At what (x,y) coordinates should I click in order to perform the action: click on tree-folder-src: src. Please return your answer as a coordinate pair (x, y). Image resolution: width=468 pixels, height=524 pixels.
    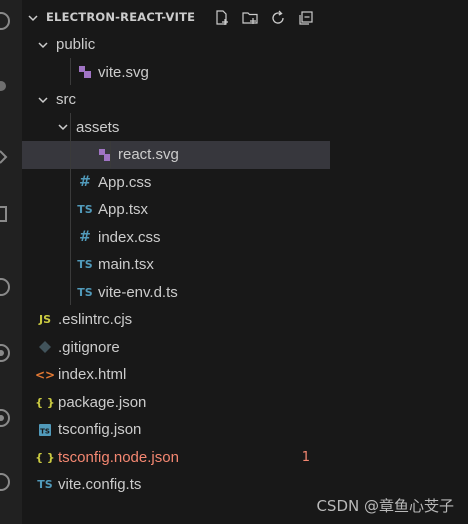
    Looking at the image, I should click on (176, 100).